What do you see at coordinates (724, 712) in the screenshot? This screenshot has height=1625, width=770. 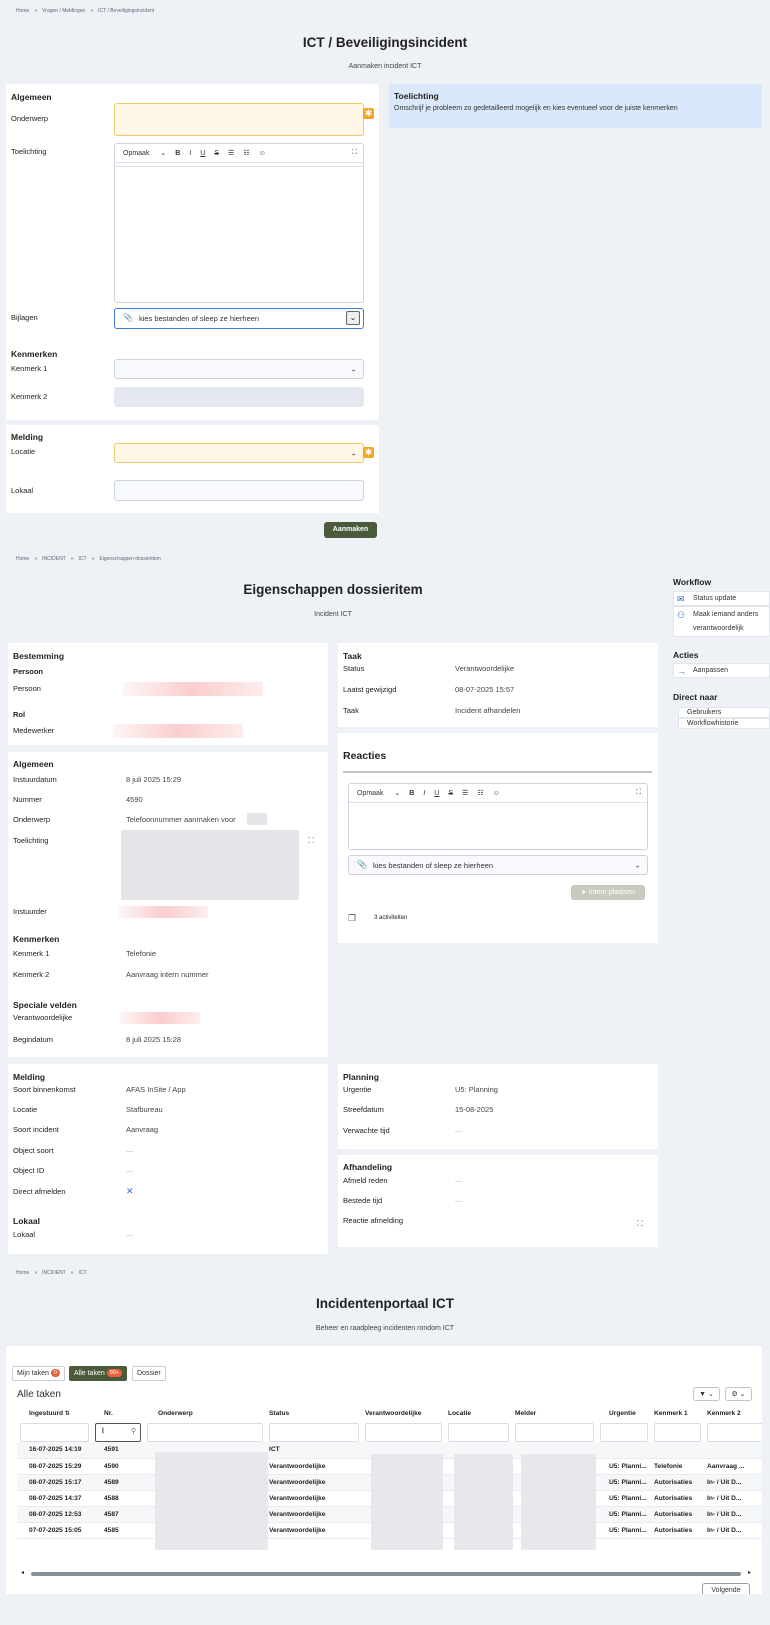 I see `sidebar-item-gebruikers: Gebruikers` at bounding box center [724, 712].